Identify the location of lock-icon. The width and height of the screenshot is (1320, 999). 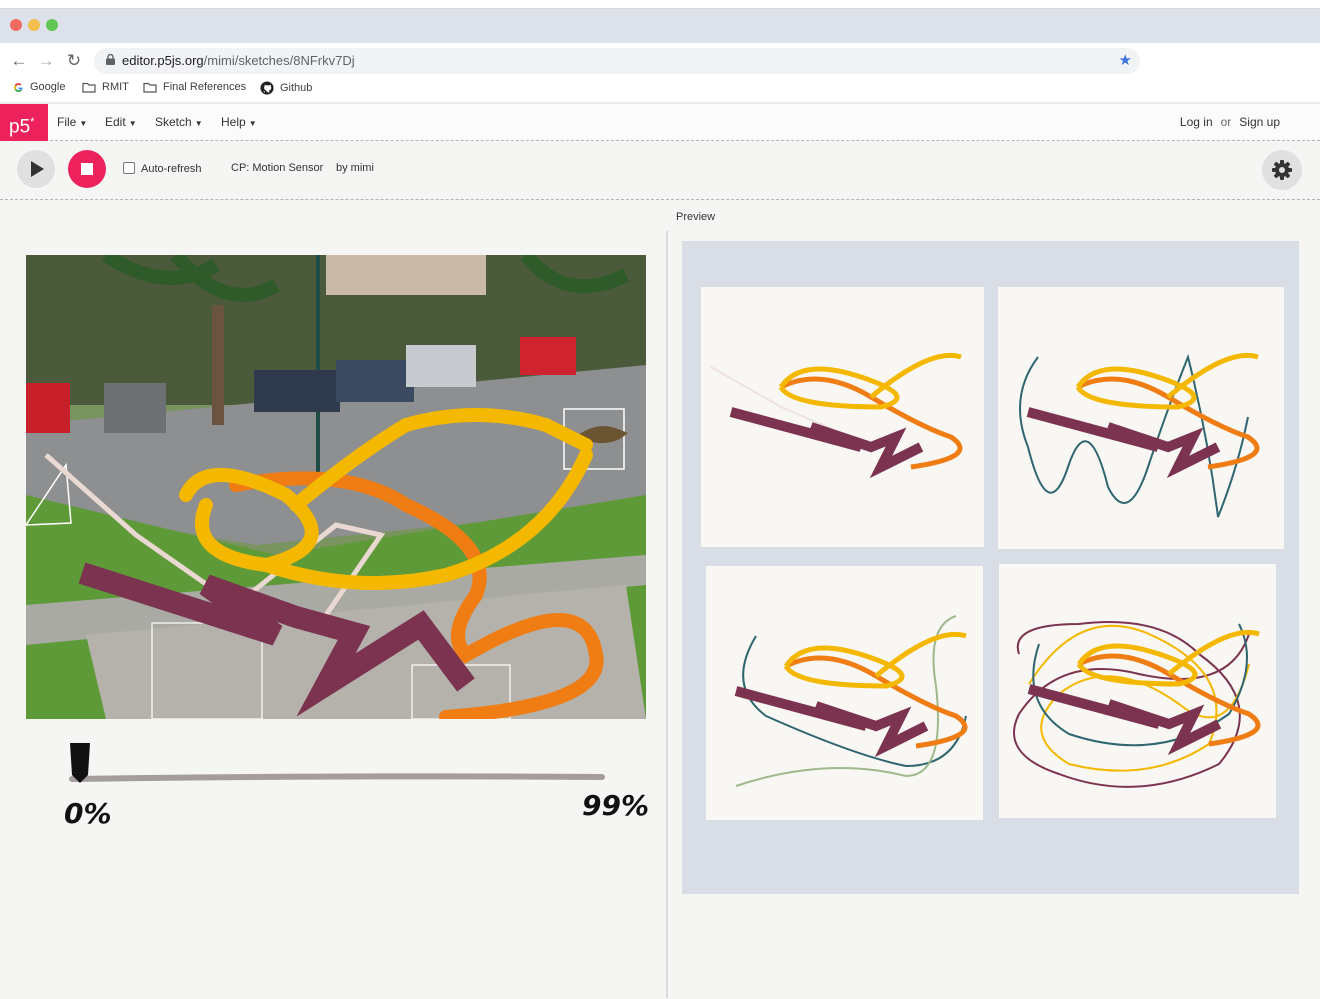
(110, 59).